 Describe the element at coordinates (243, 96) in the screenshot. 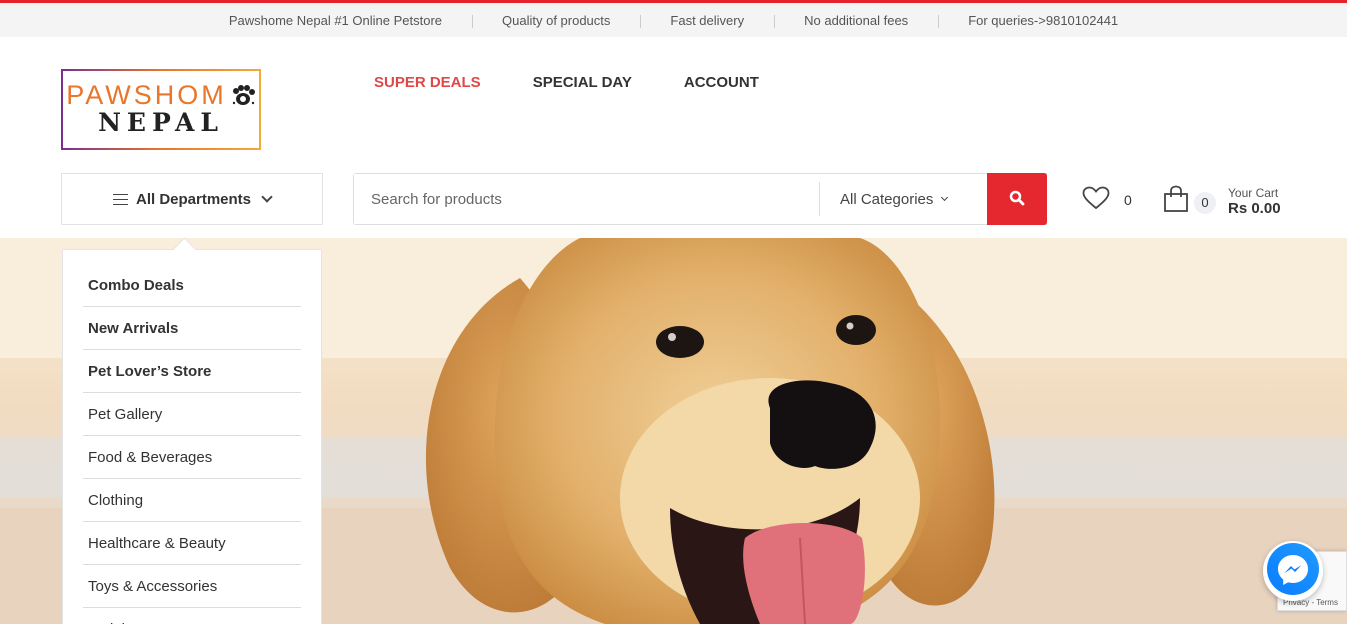

I see `paw-icon` at that location.